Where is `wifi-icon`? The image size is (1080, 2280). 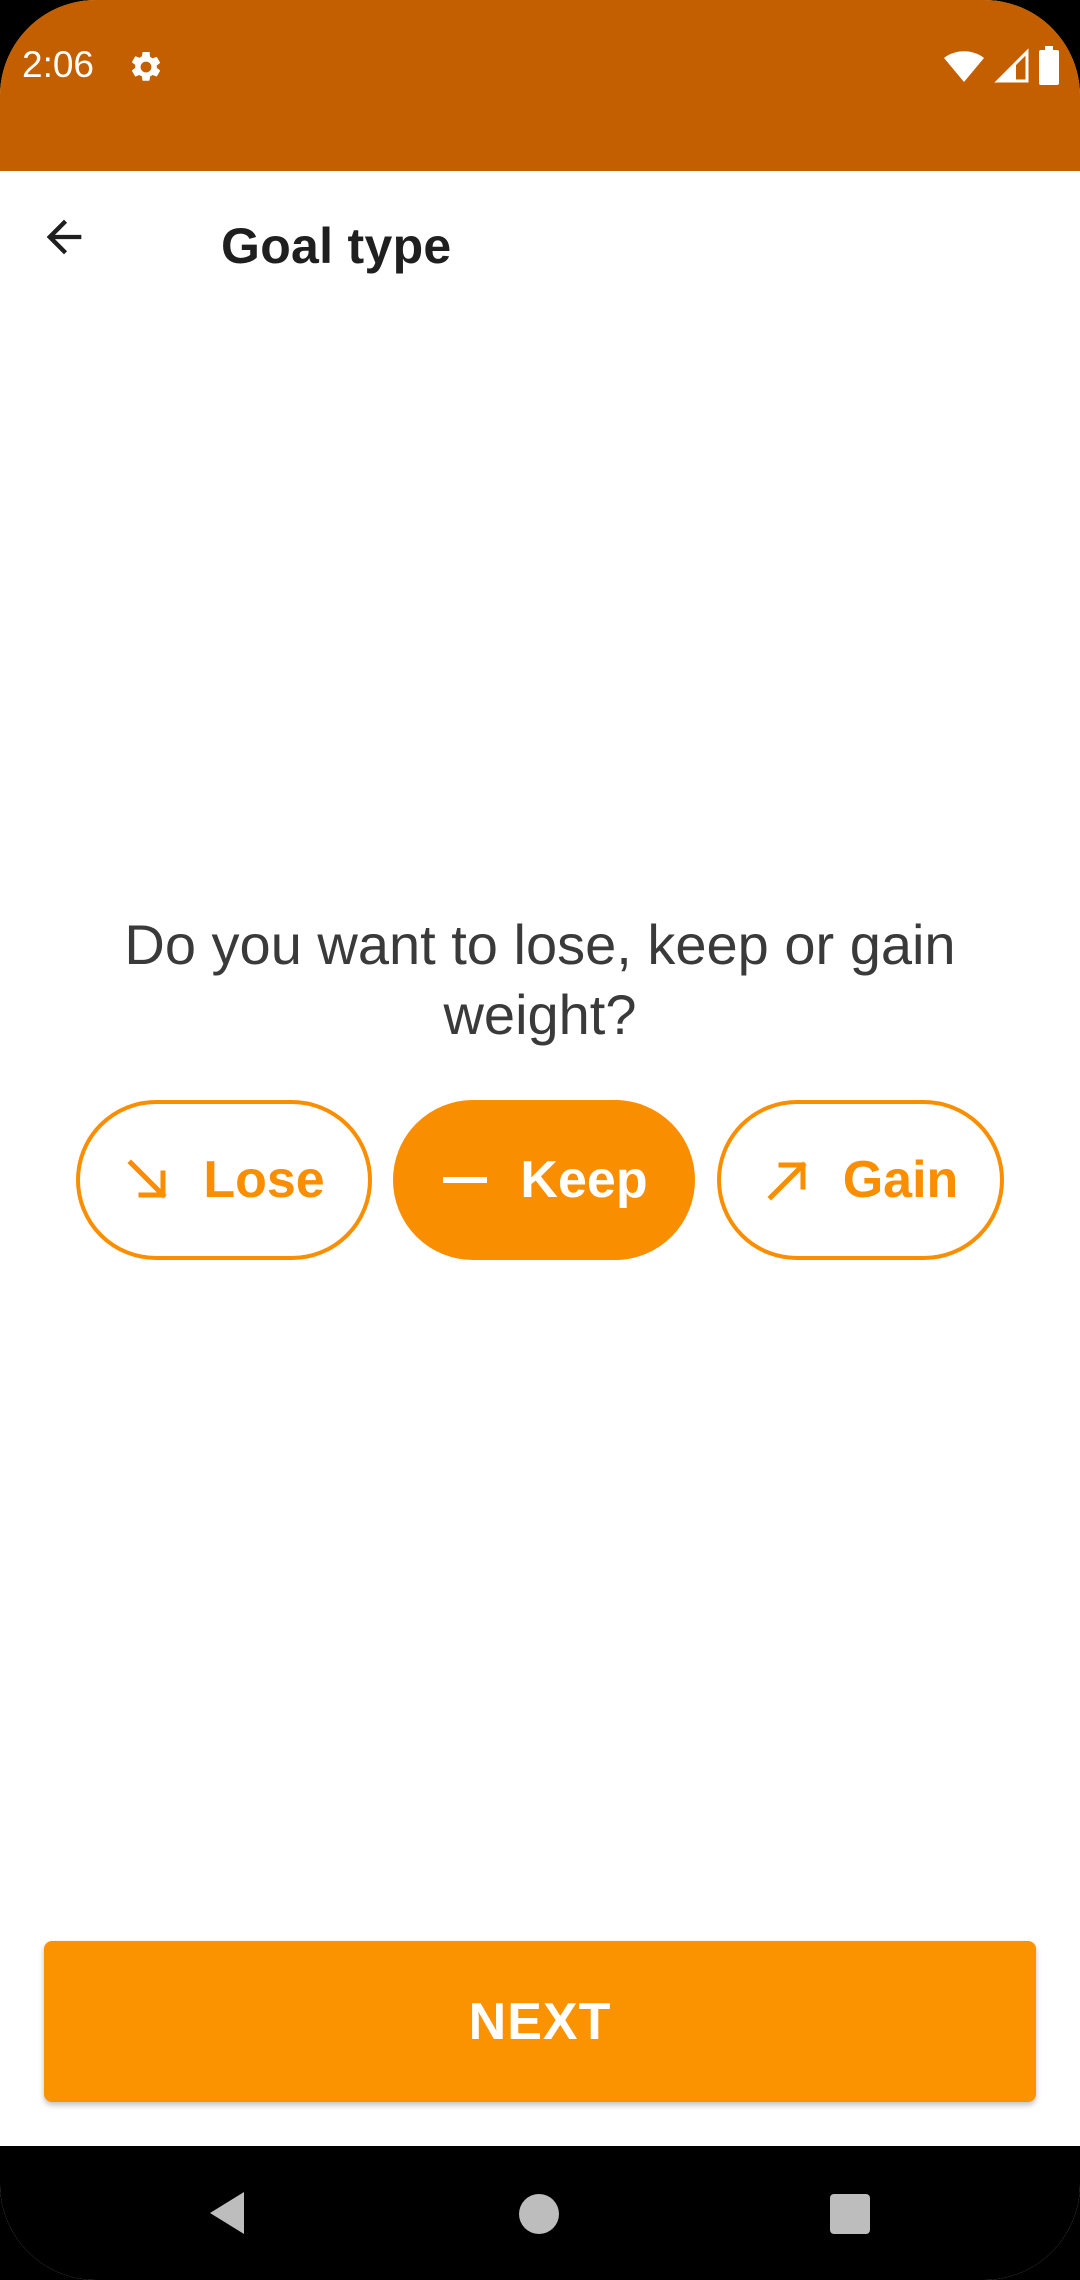
wifi-icon is located at coordinates (964, 68).